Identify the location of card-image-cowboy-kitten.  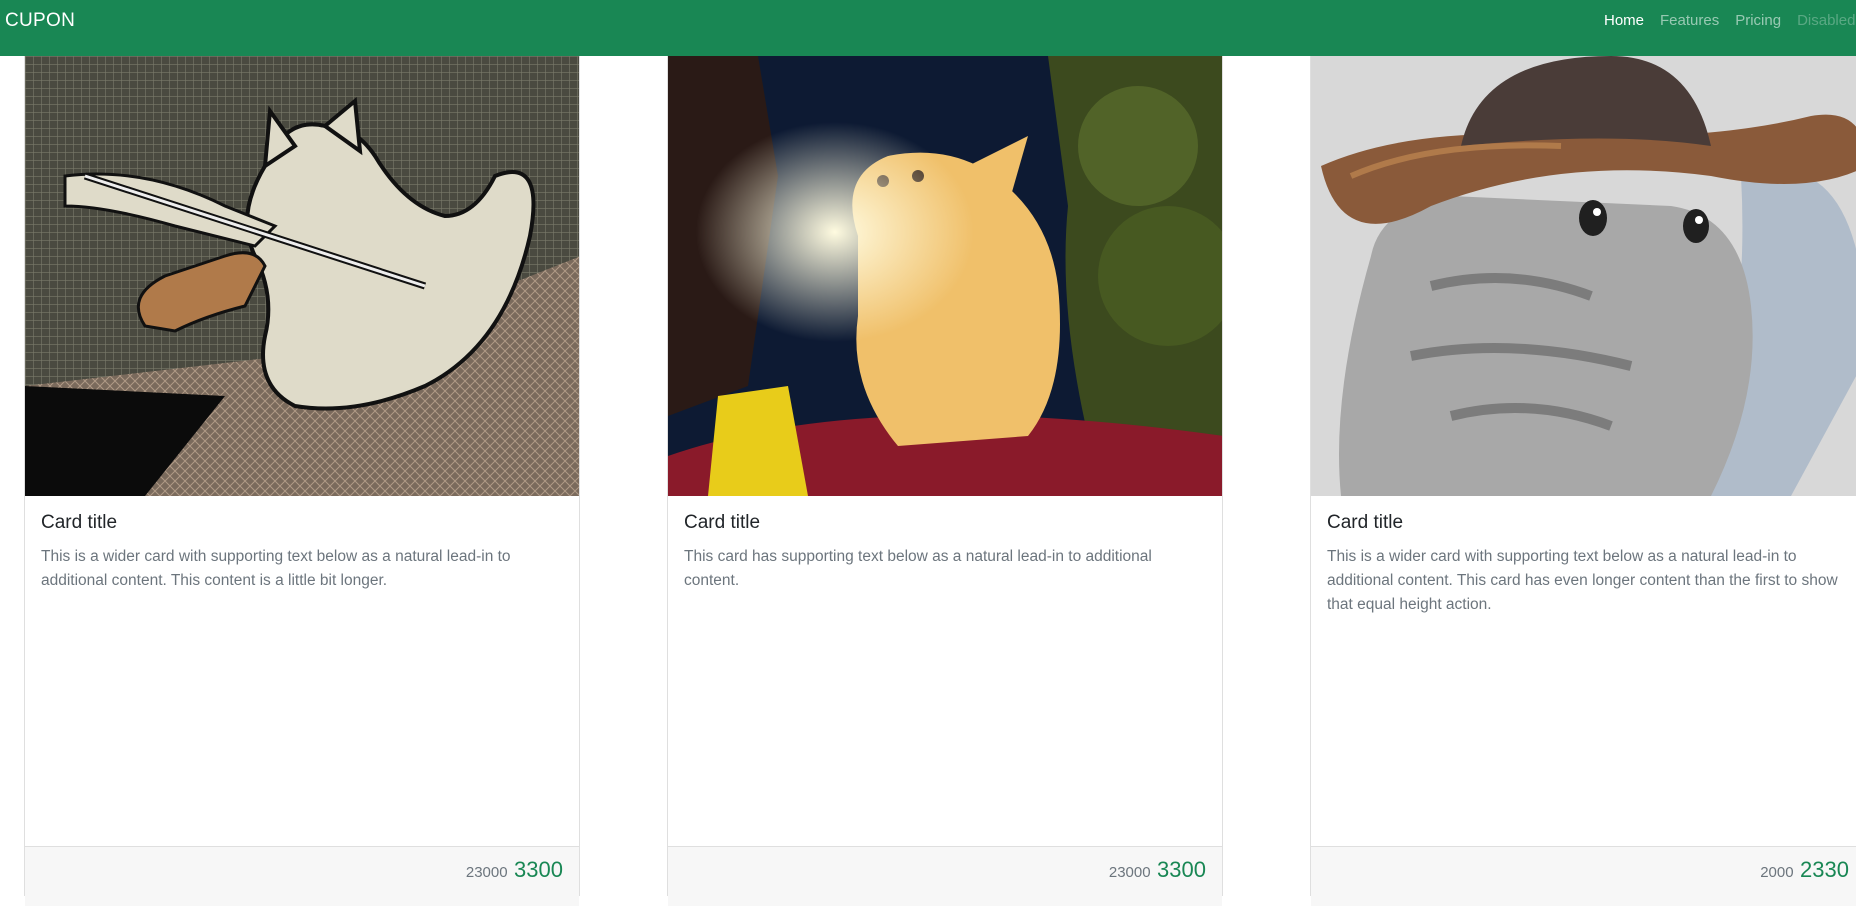
(1583, 276).